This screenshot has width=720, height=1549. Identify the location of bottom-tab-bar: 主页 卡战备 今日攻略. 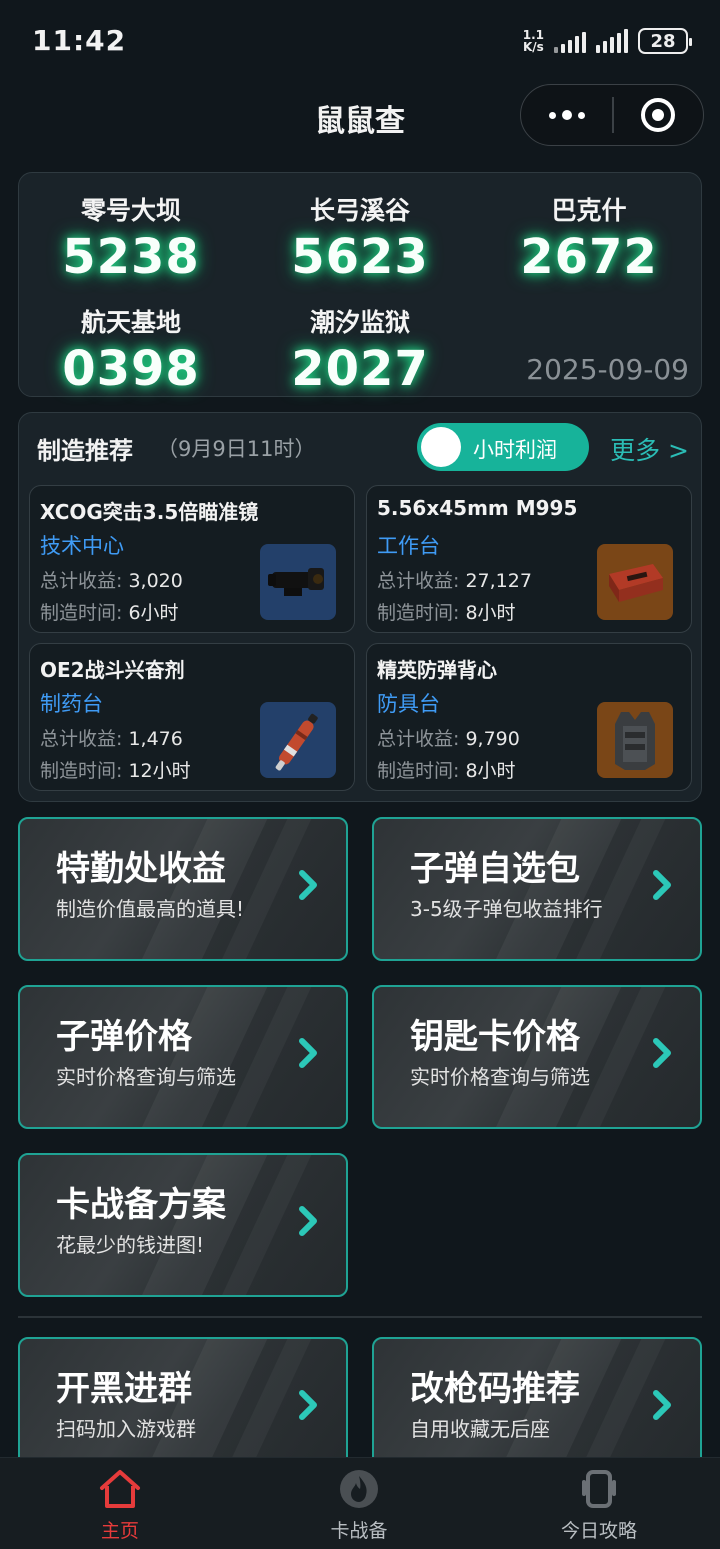
(360, 1503).